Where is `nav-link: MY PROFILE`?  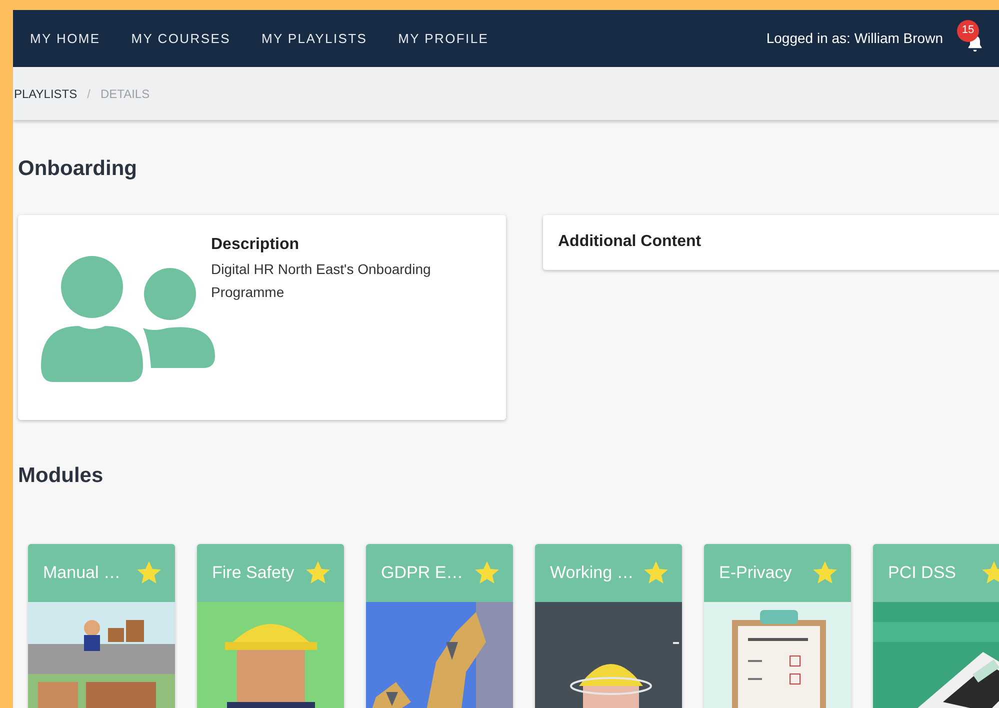 nav-link: MY PROFILE is located at coordinates (443, 38).